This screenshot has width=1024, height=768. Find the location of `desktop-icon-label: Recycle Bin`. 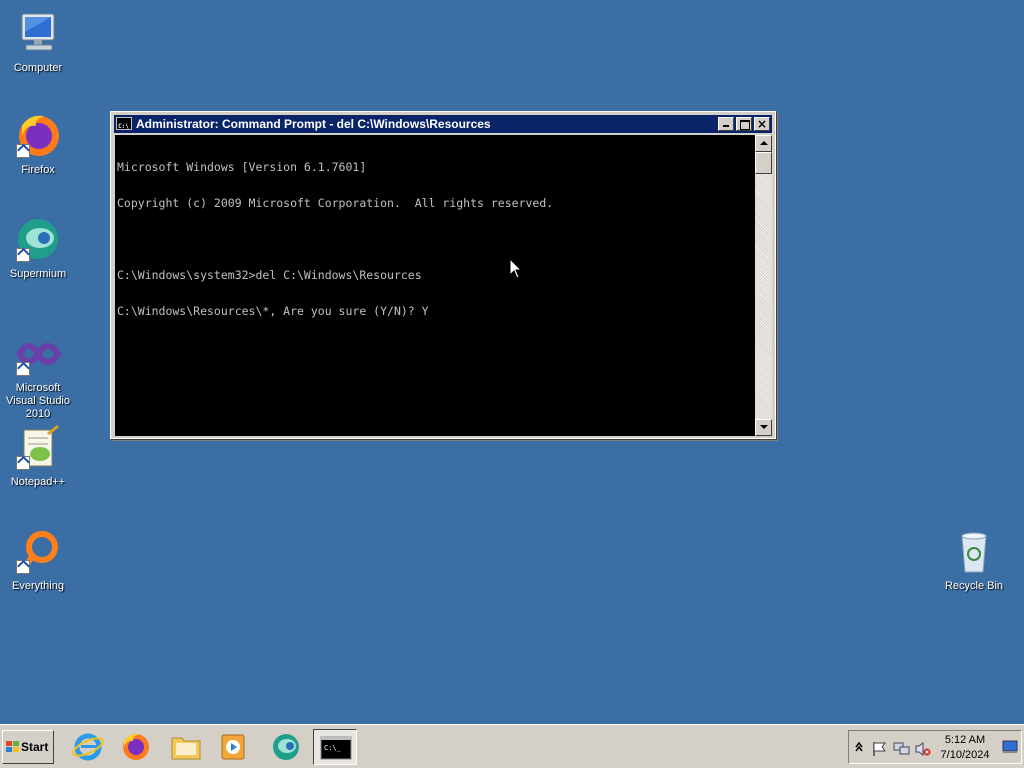

desktop-icon-label: Recycle Bin is located at coordinates (974, 586).